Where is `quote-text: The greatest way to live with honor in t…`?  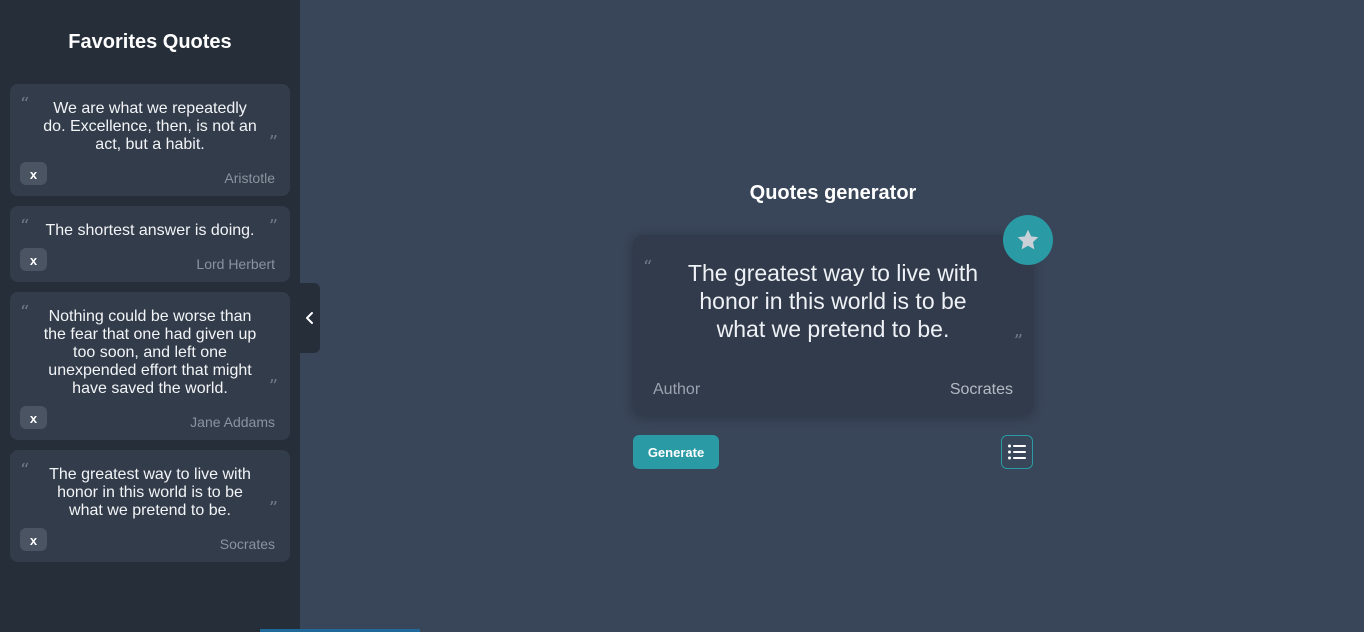 quote-text: The greatest way to live with honor in t… is located at coordinates (833, 301).